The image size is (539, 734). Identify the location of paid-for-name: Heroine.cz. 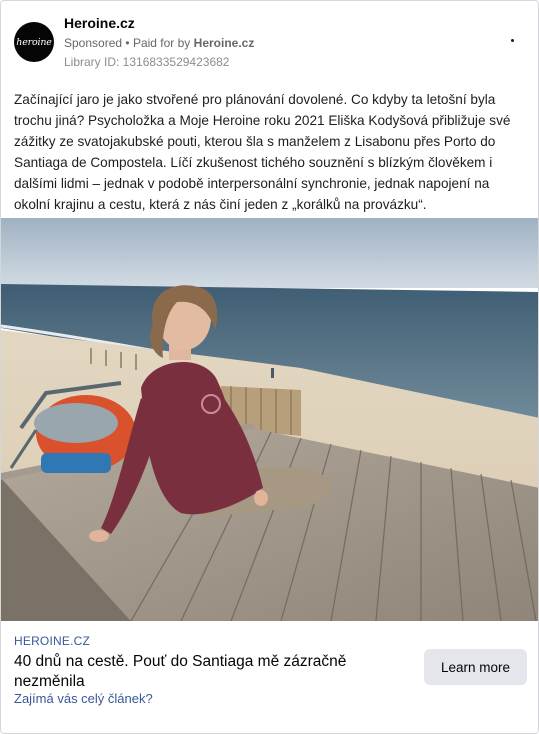
(224, 43).